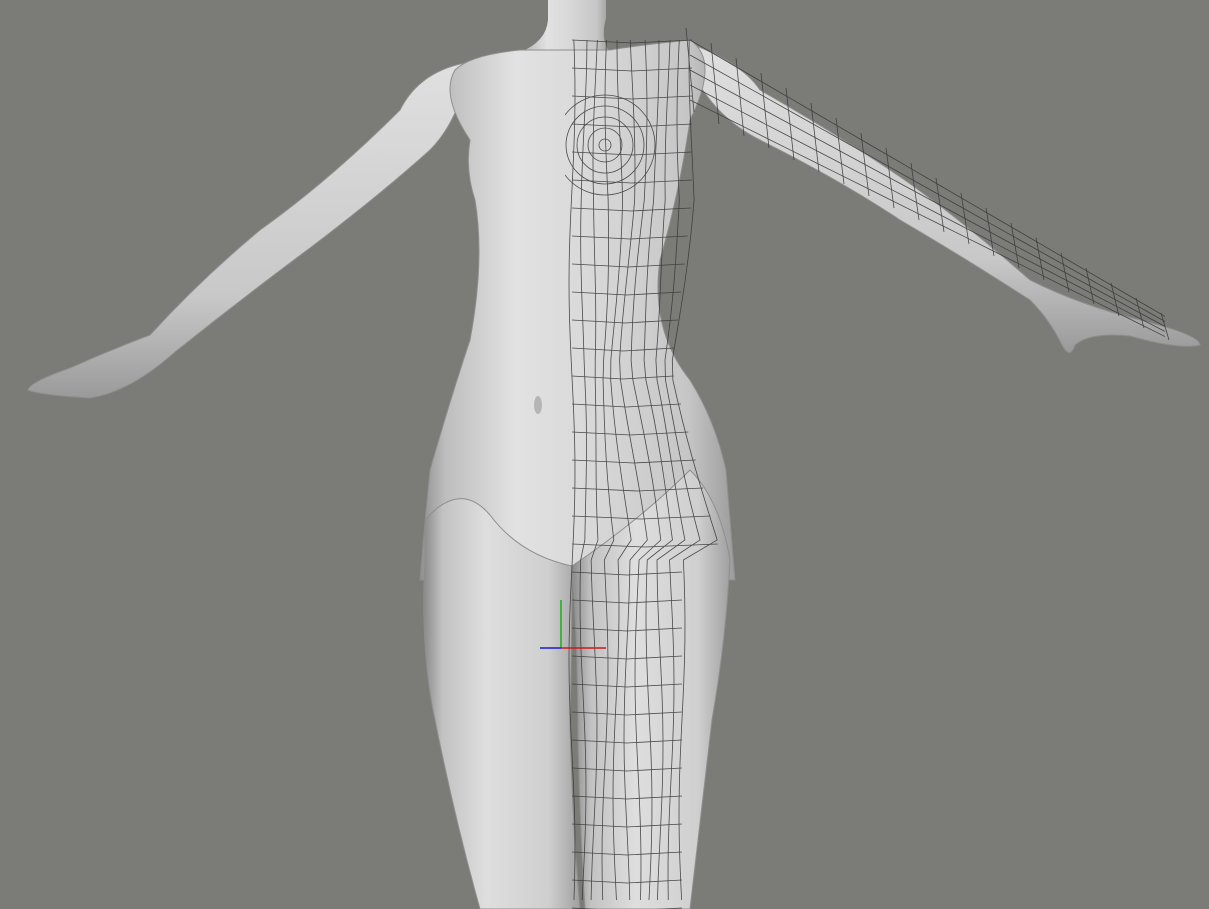 The height and width of the screenshot is (909, 1209). I want to click on model-neck, so click(565, 26).